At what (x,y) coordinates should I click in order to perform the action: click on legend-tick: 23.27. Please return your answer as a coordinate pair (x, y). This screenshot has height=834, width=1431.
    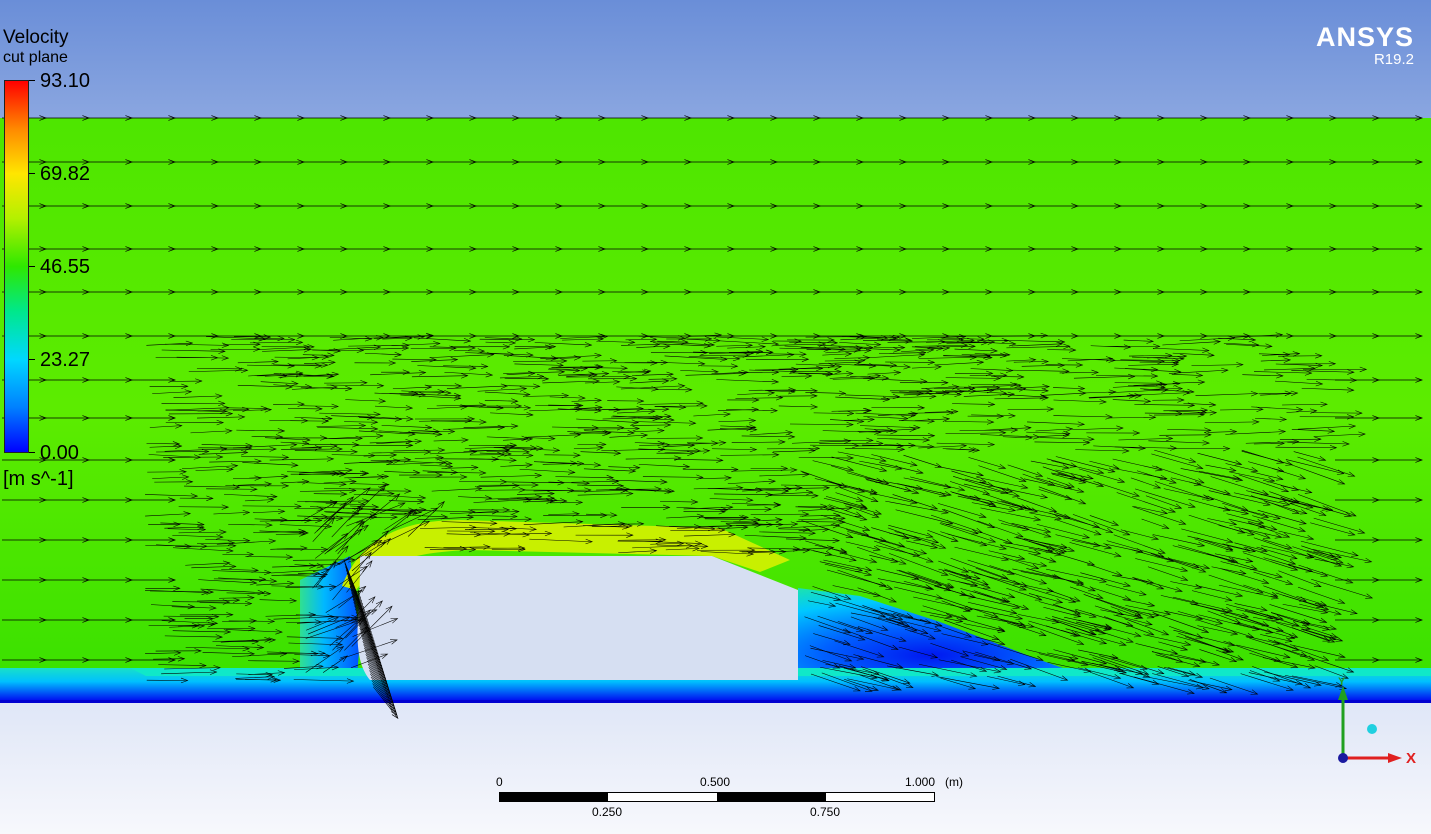
    Looking at the image, I should click on (65, 360).